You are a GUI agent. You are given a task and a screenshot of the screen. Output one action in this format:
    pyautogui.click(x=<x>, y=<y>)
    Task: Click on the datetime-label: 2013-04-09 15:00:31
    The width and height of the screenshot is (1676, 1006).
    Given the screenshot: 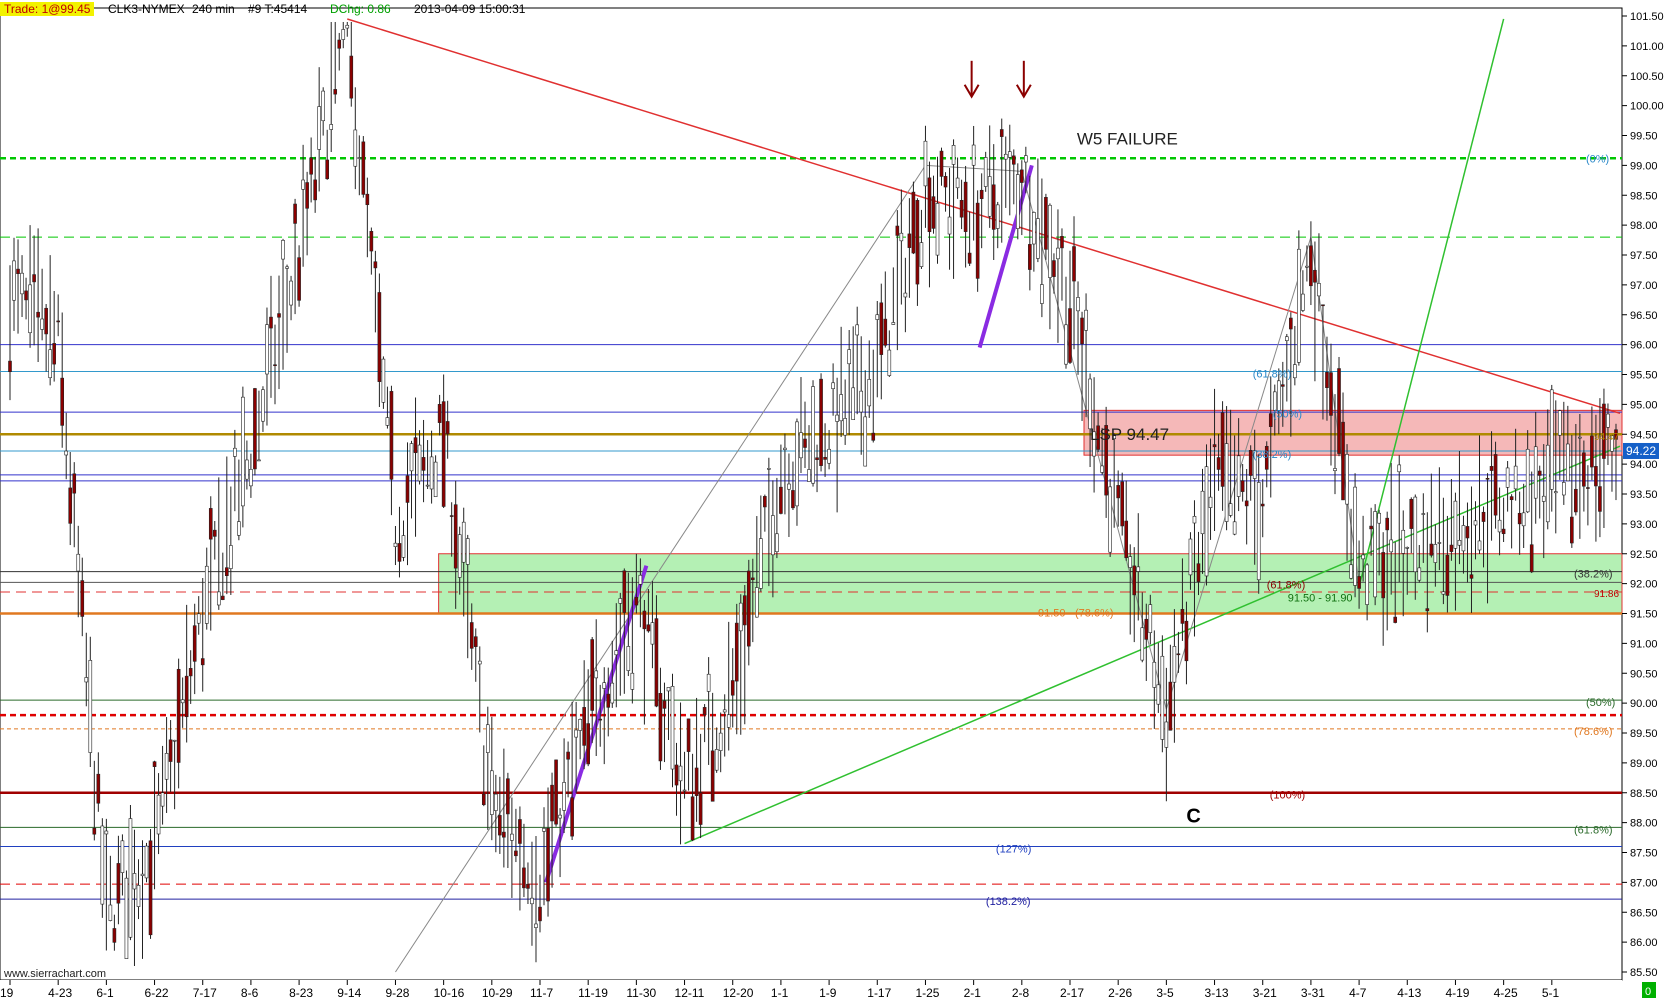 What is the action you would take?
    pyautogui.click(x=470, y=9)
    